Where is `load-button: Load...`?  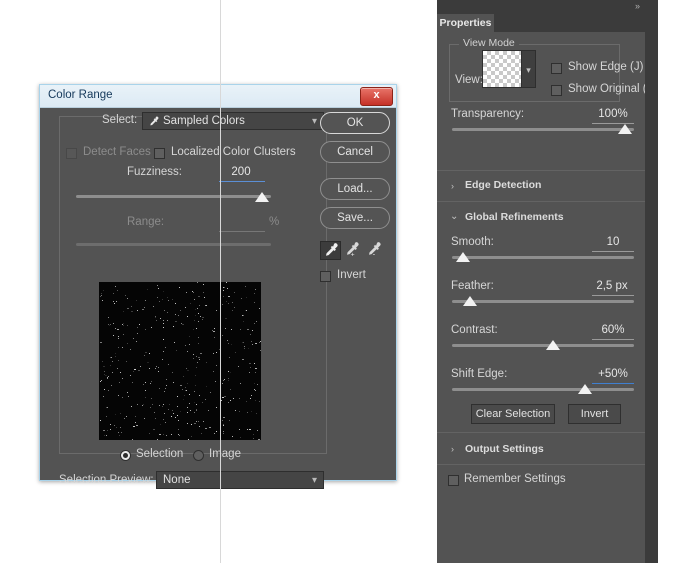
load-button: Load... is located at coordinates (355, 189).